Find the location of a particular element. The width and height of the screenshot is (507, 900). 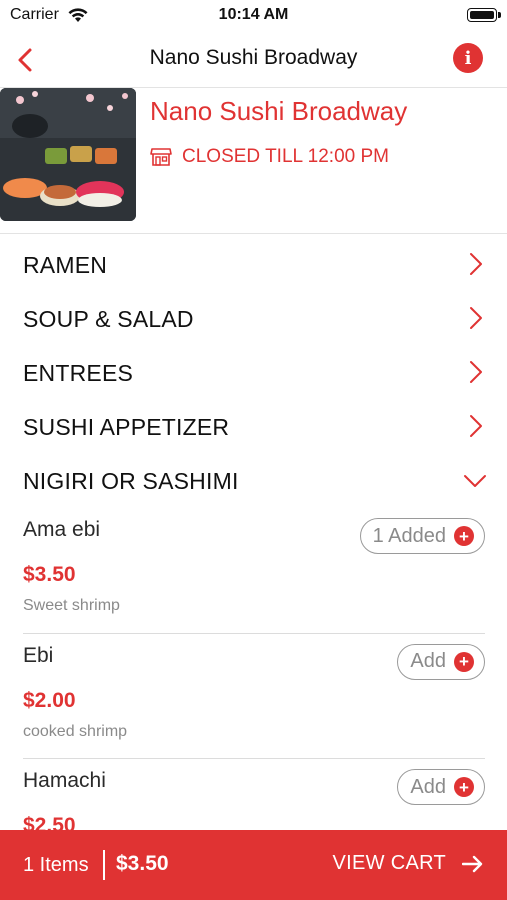

category-entrees: ENTREES is located at coordinates (253, 373).